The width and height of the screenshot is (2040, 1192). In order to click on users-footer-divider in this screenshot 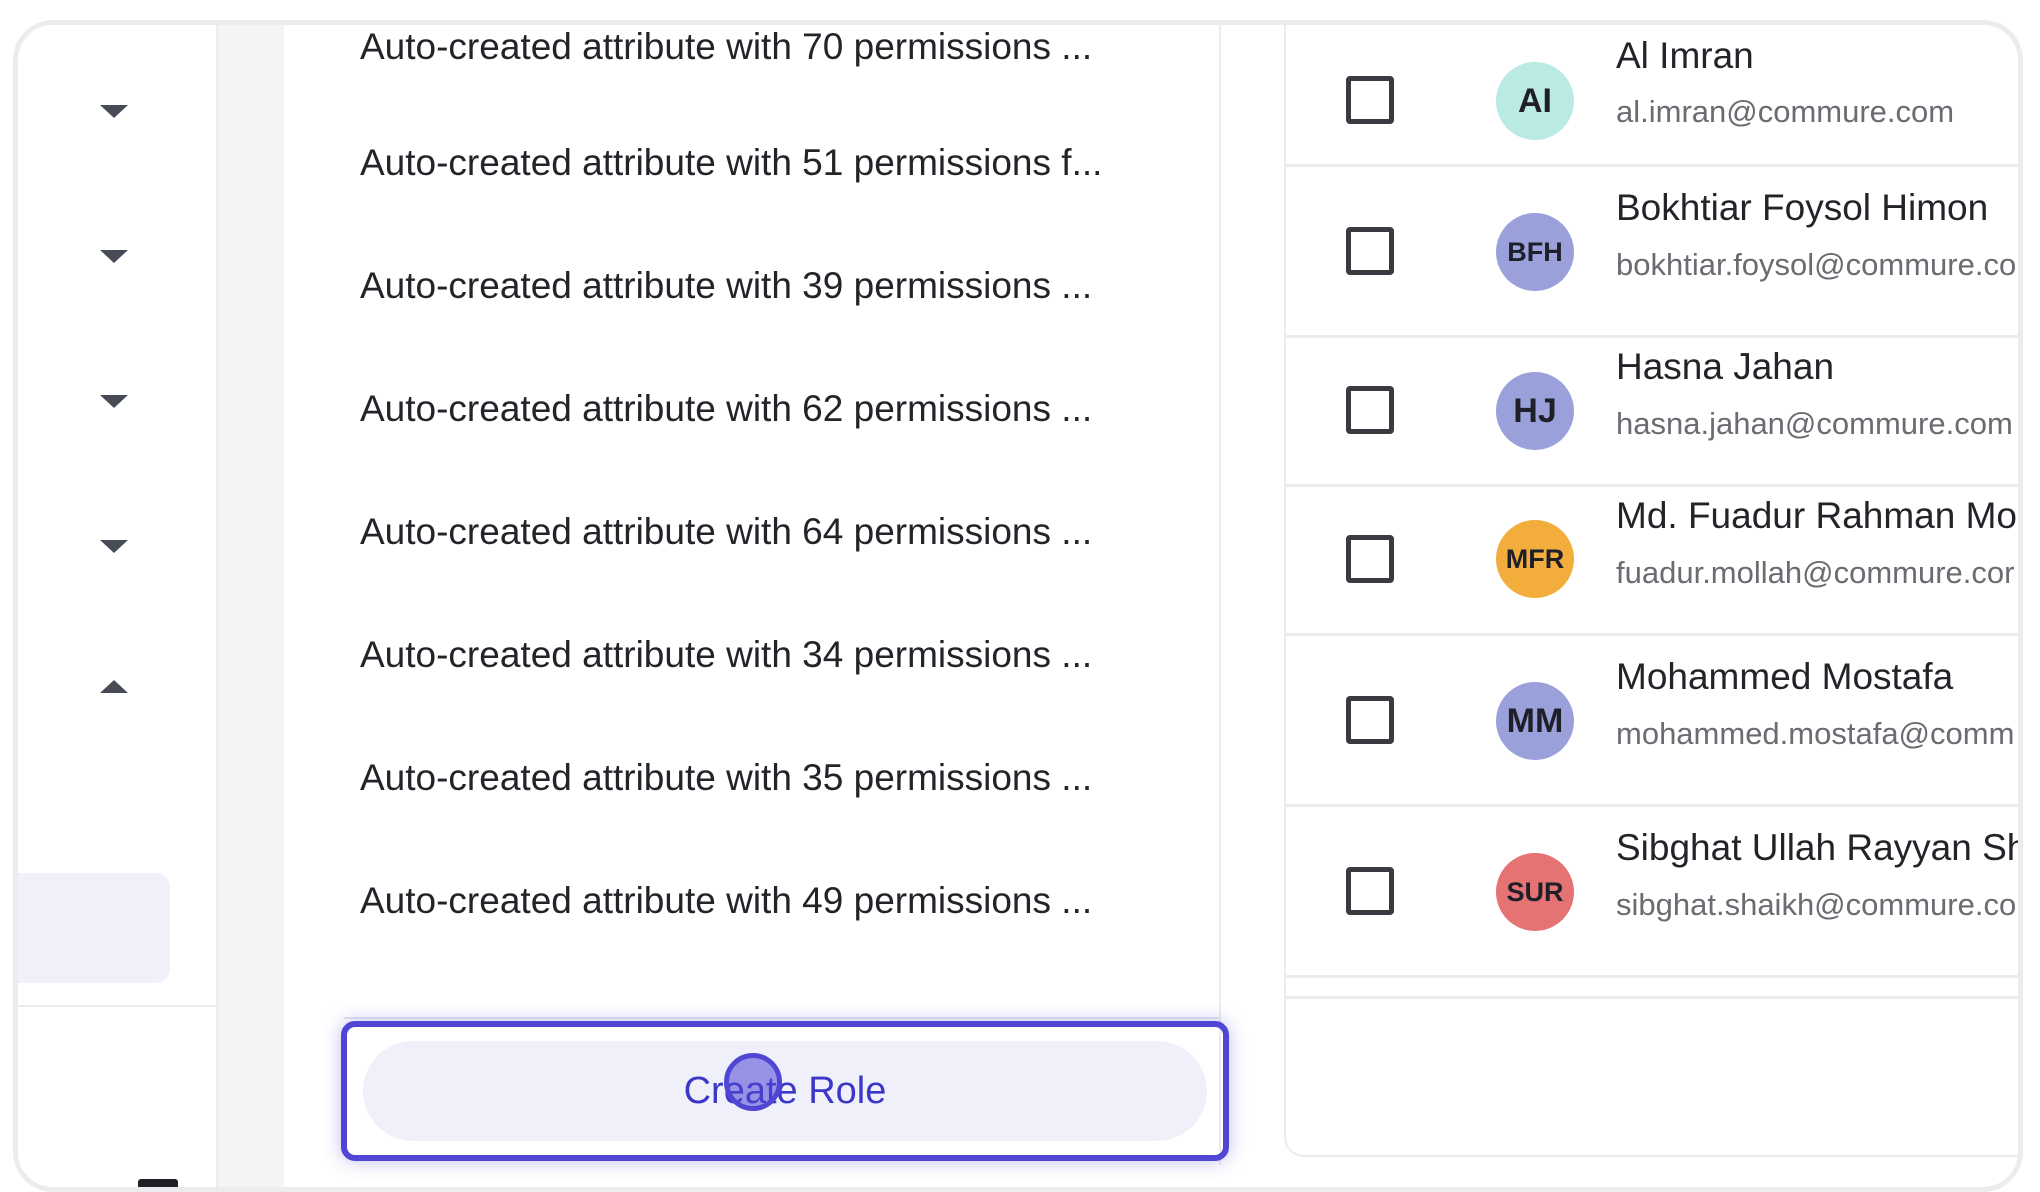, I will do `click(1652, 989)`.